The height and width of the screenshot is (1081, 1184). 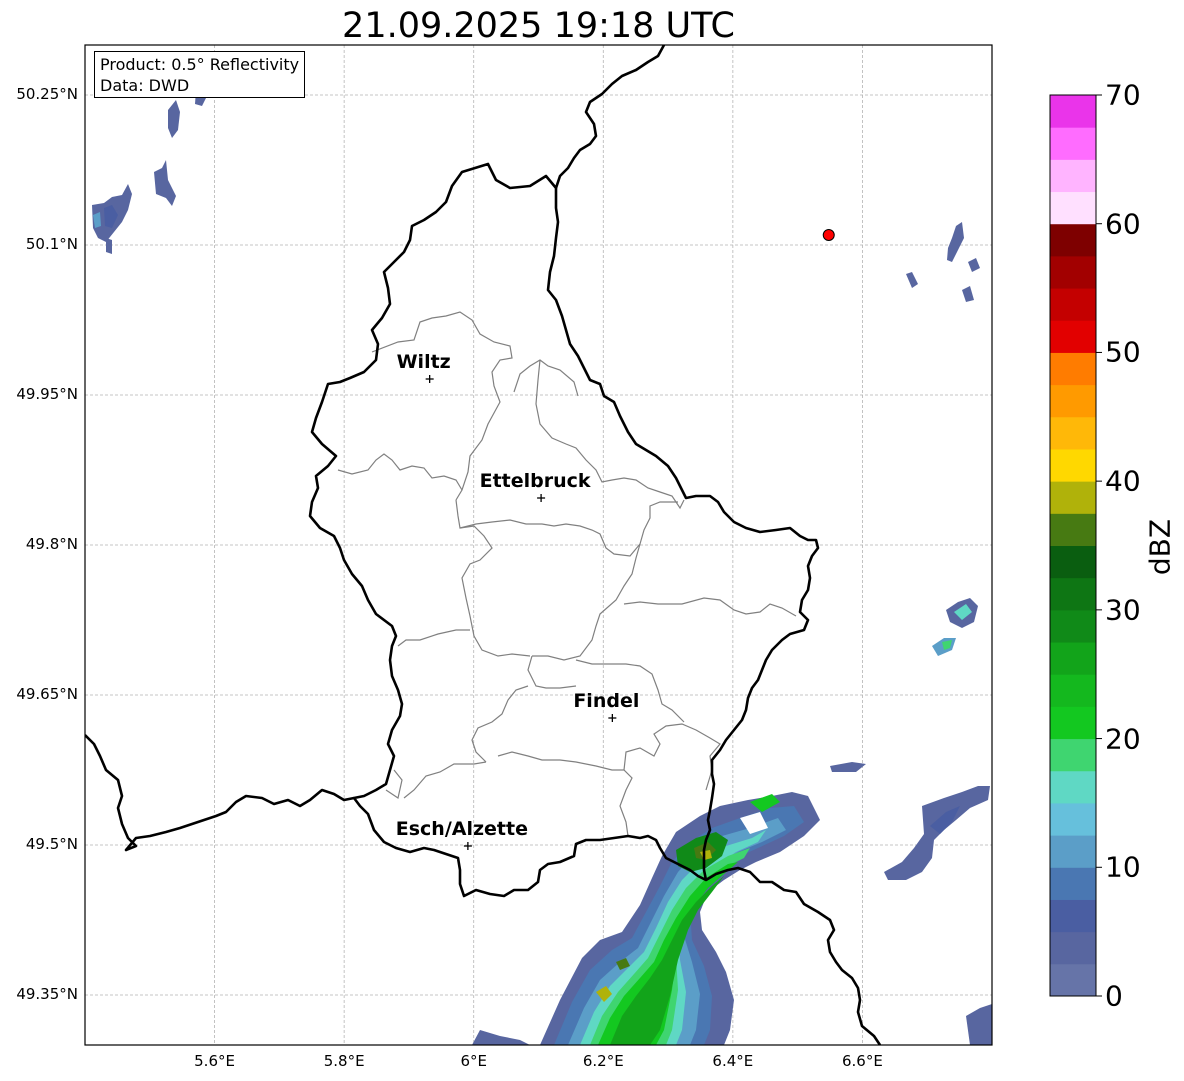 I want to click on colorbar-tick-label: 10, so click(x=1123, y=867).